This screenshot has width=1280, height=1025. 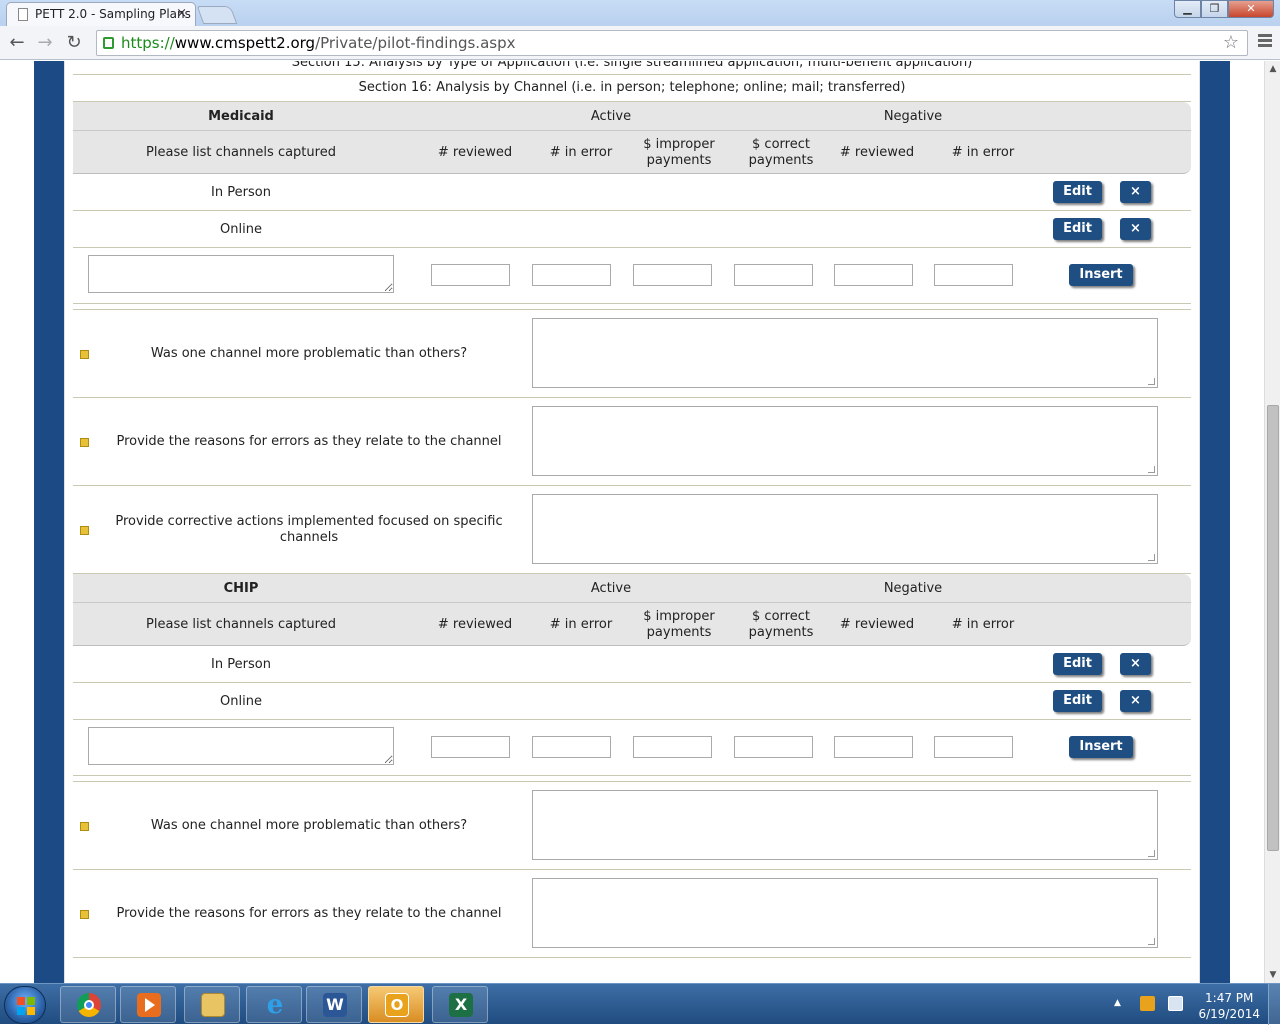 What do you see at coordinates (334, 1004) in the screenshot?
I see `word-icon: W` at bounding box center [334, 1004].